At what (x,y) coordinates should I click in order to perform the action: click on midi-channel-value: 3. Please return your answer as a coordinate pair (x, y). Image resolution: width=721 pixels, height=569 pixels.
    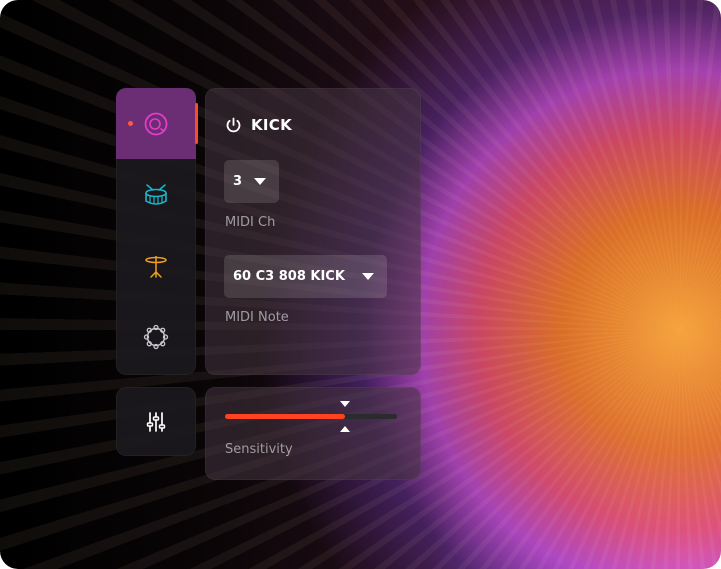
    Looking at the image, I should click on (238, 181).